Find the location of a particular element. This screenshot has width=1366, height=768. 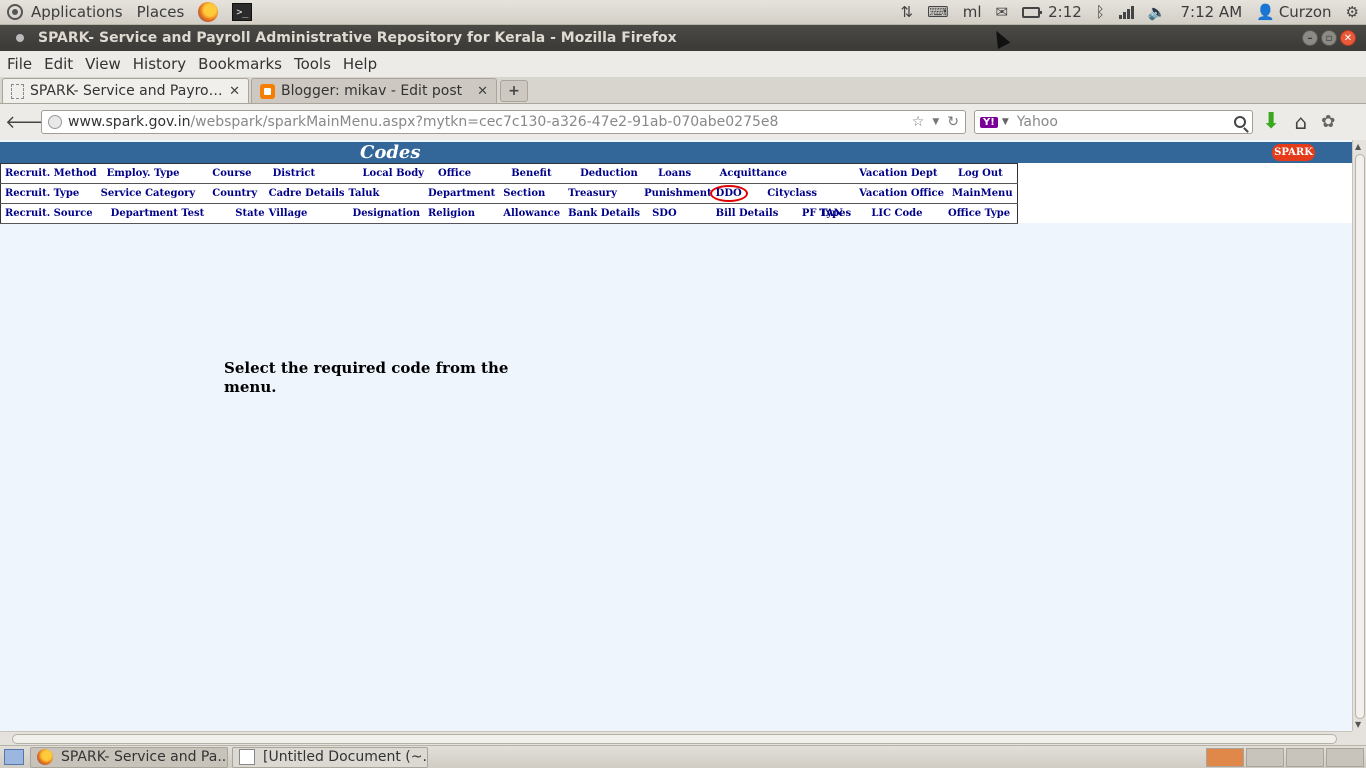

menu-link-course: Course is located at coordinates (238, 173).